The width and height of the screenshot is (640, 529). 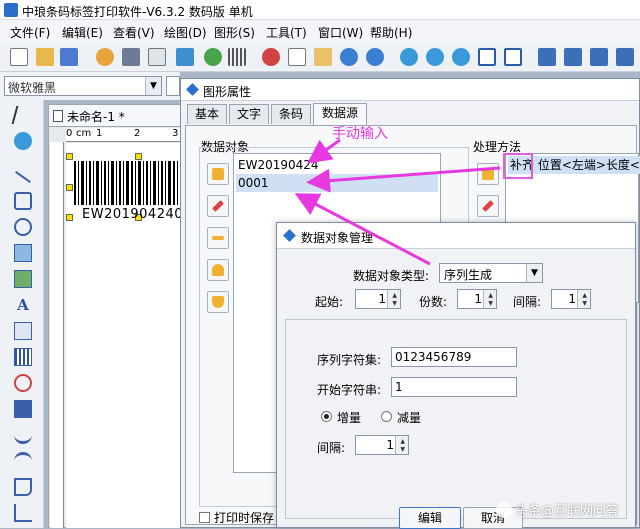 I want to click on align-top-icon, so click(x=625, y=57).